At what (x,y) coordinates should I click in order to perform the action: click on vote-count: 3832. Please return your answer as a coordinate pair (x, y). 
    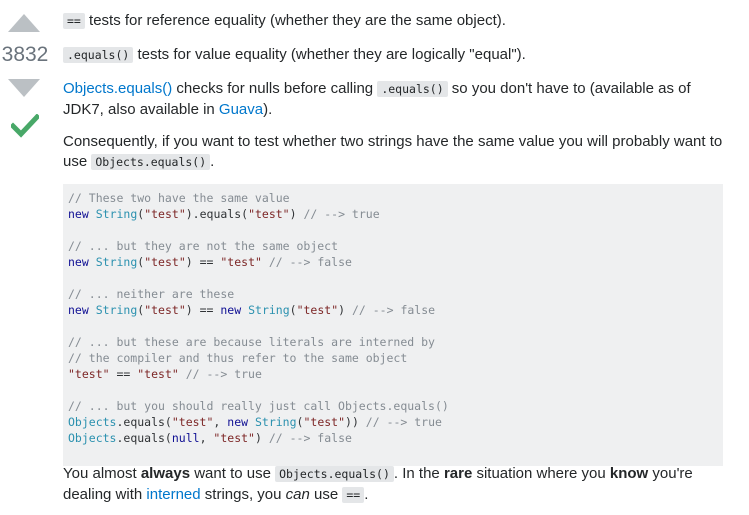
    Looking at the image, I should click on (25, 54).